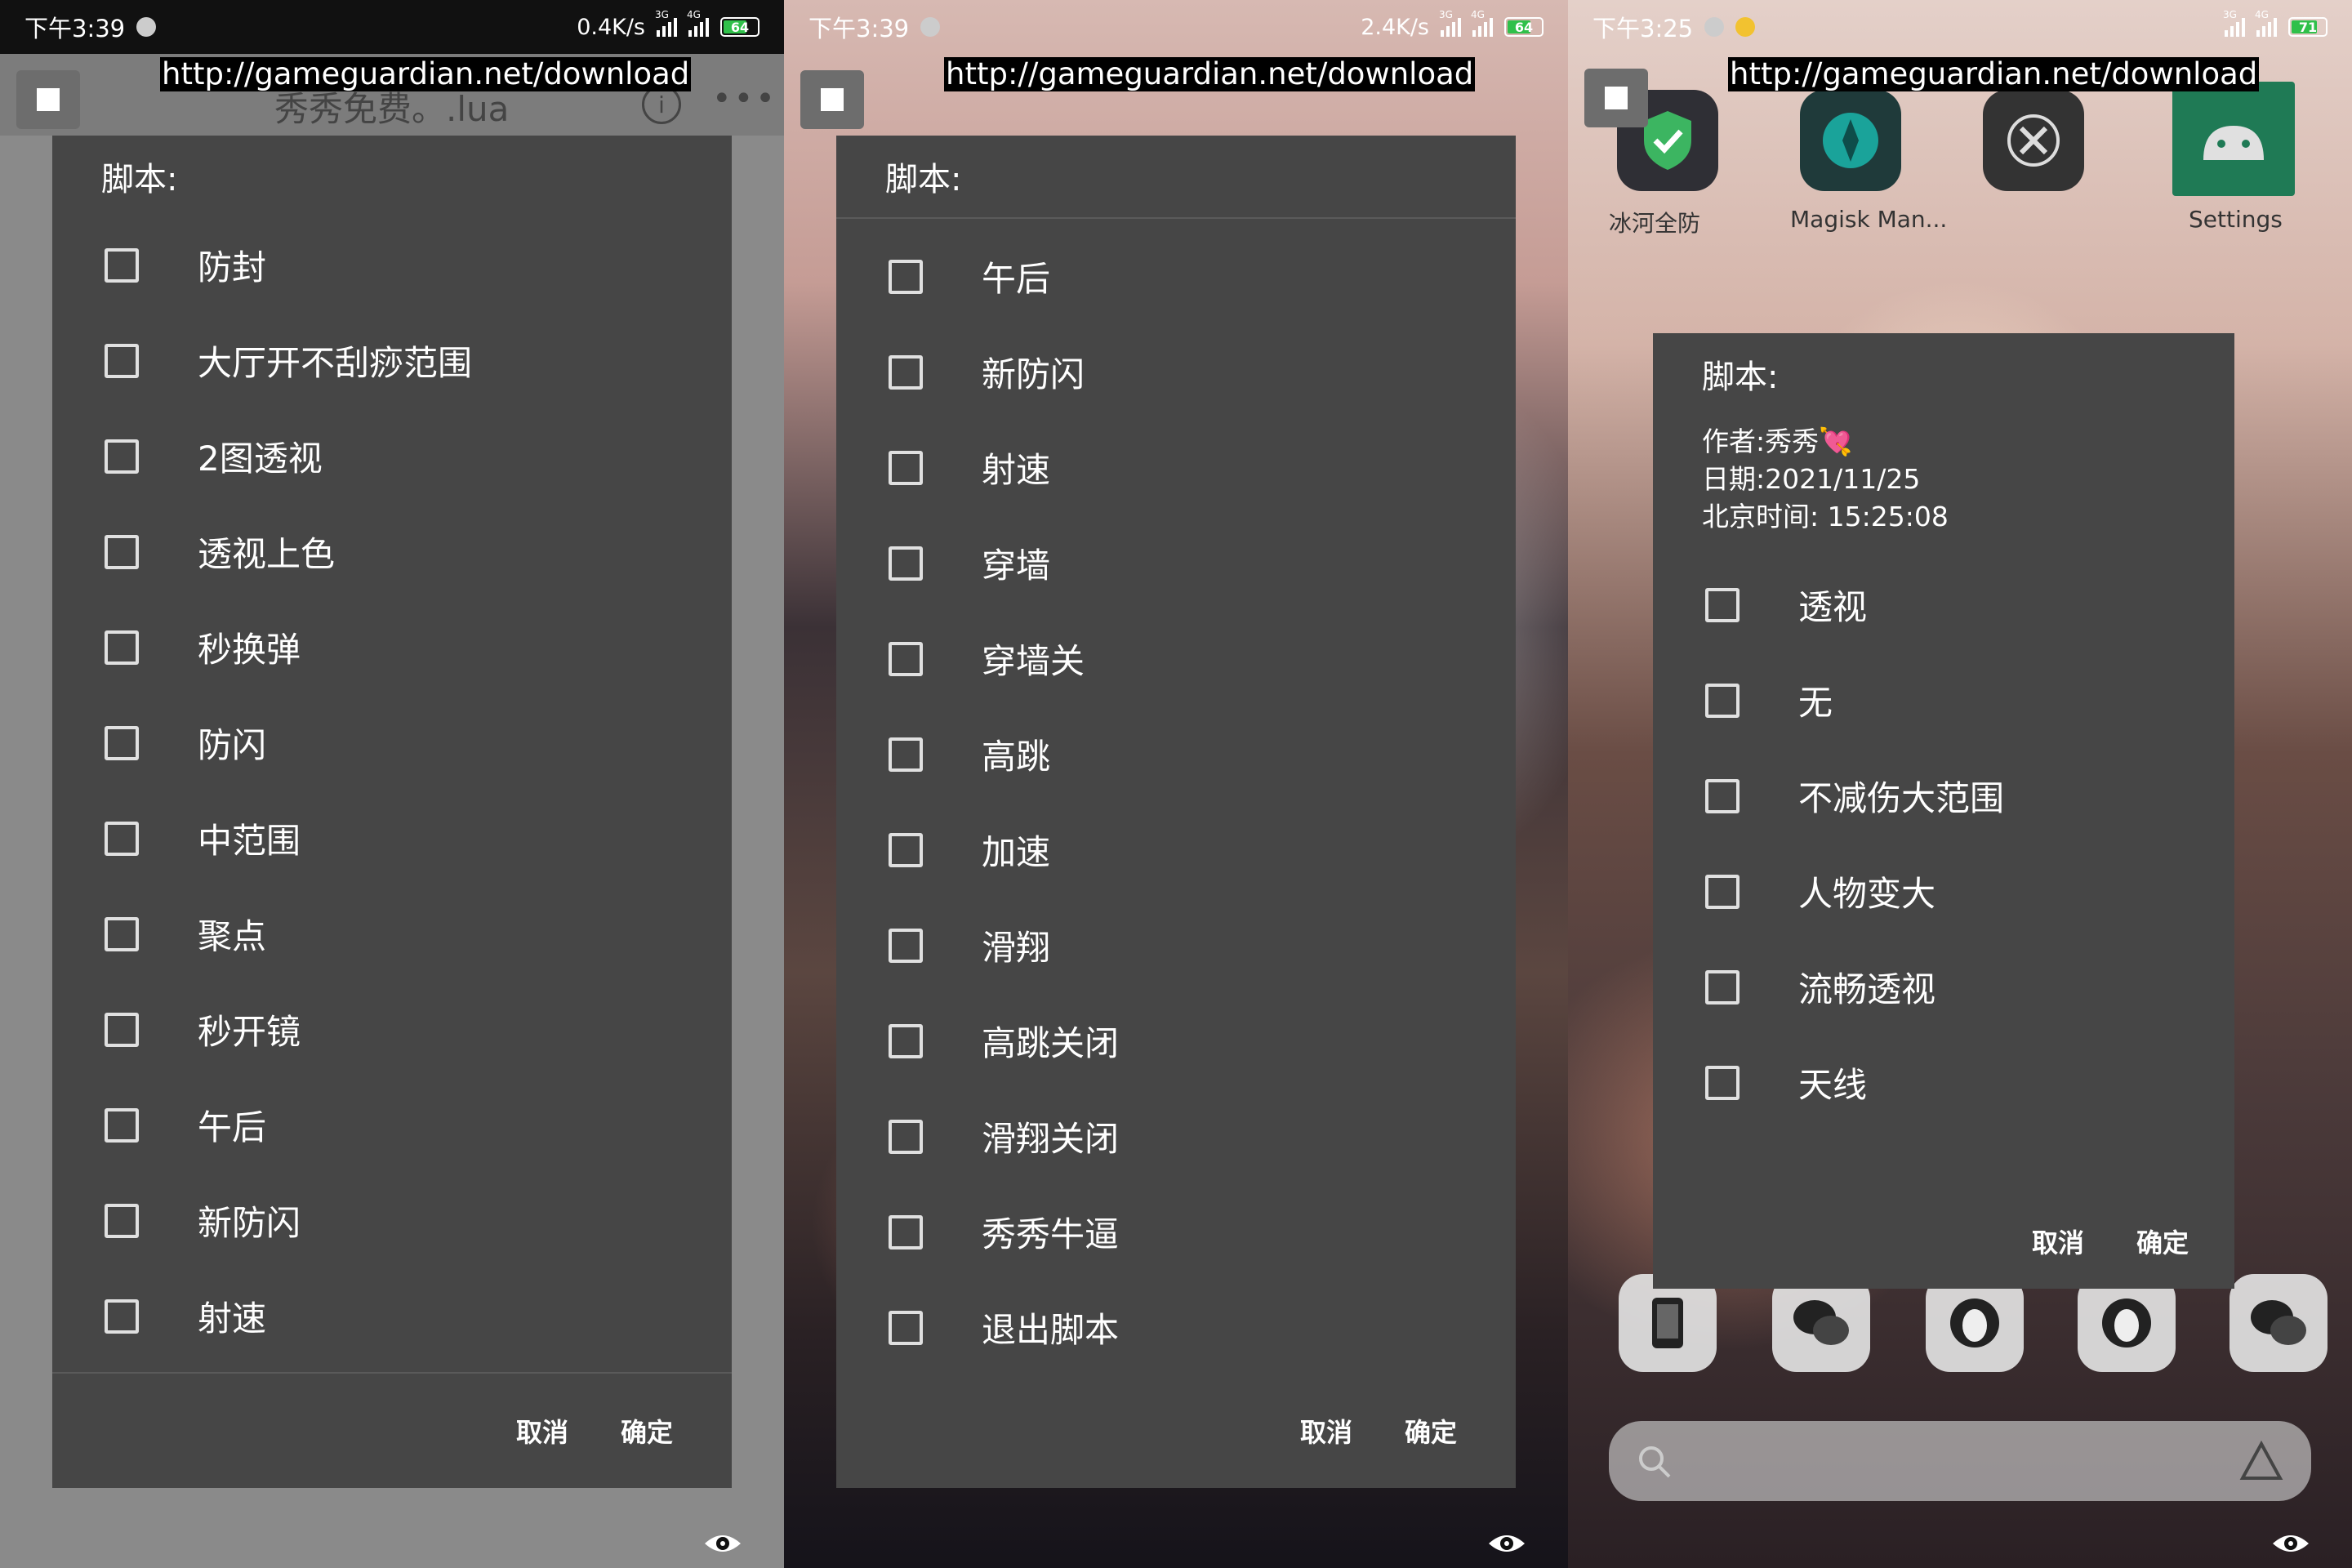 This screenshot has width=2352, height=1568. I want to click on magisk-icon, so click(1850, 140).